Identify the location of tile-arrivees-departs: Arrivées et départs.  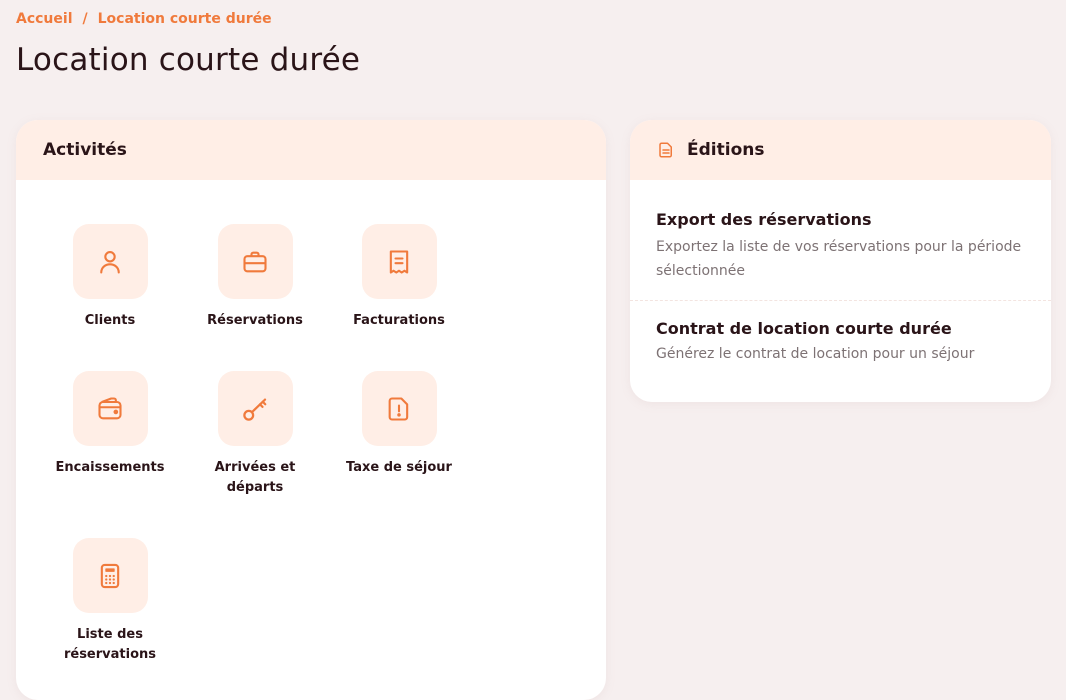
(255, 434).